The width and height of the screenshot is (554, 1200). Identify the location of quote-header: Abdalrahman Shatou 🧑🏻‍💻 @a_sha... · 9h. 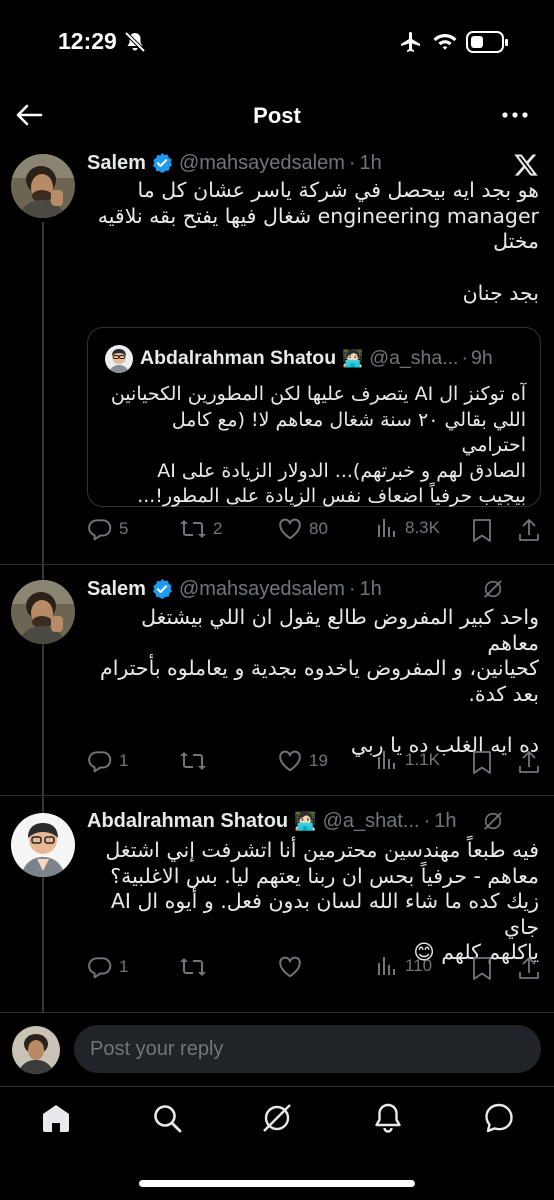
(316, 358).